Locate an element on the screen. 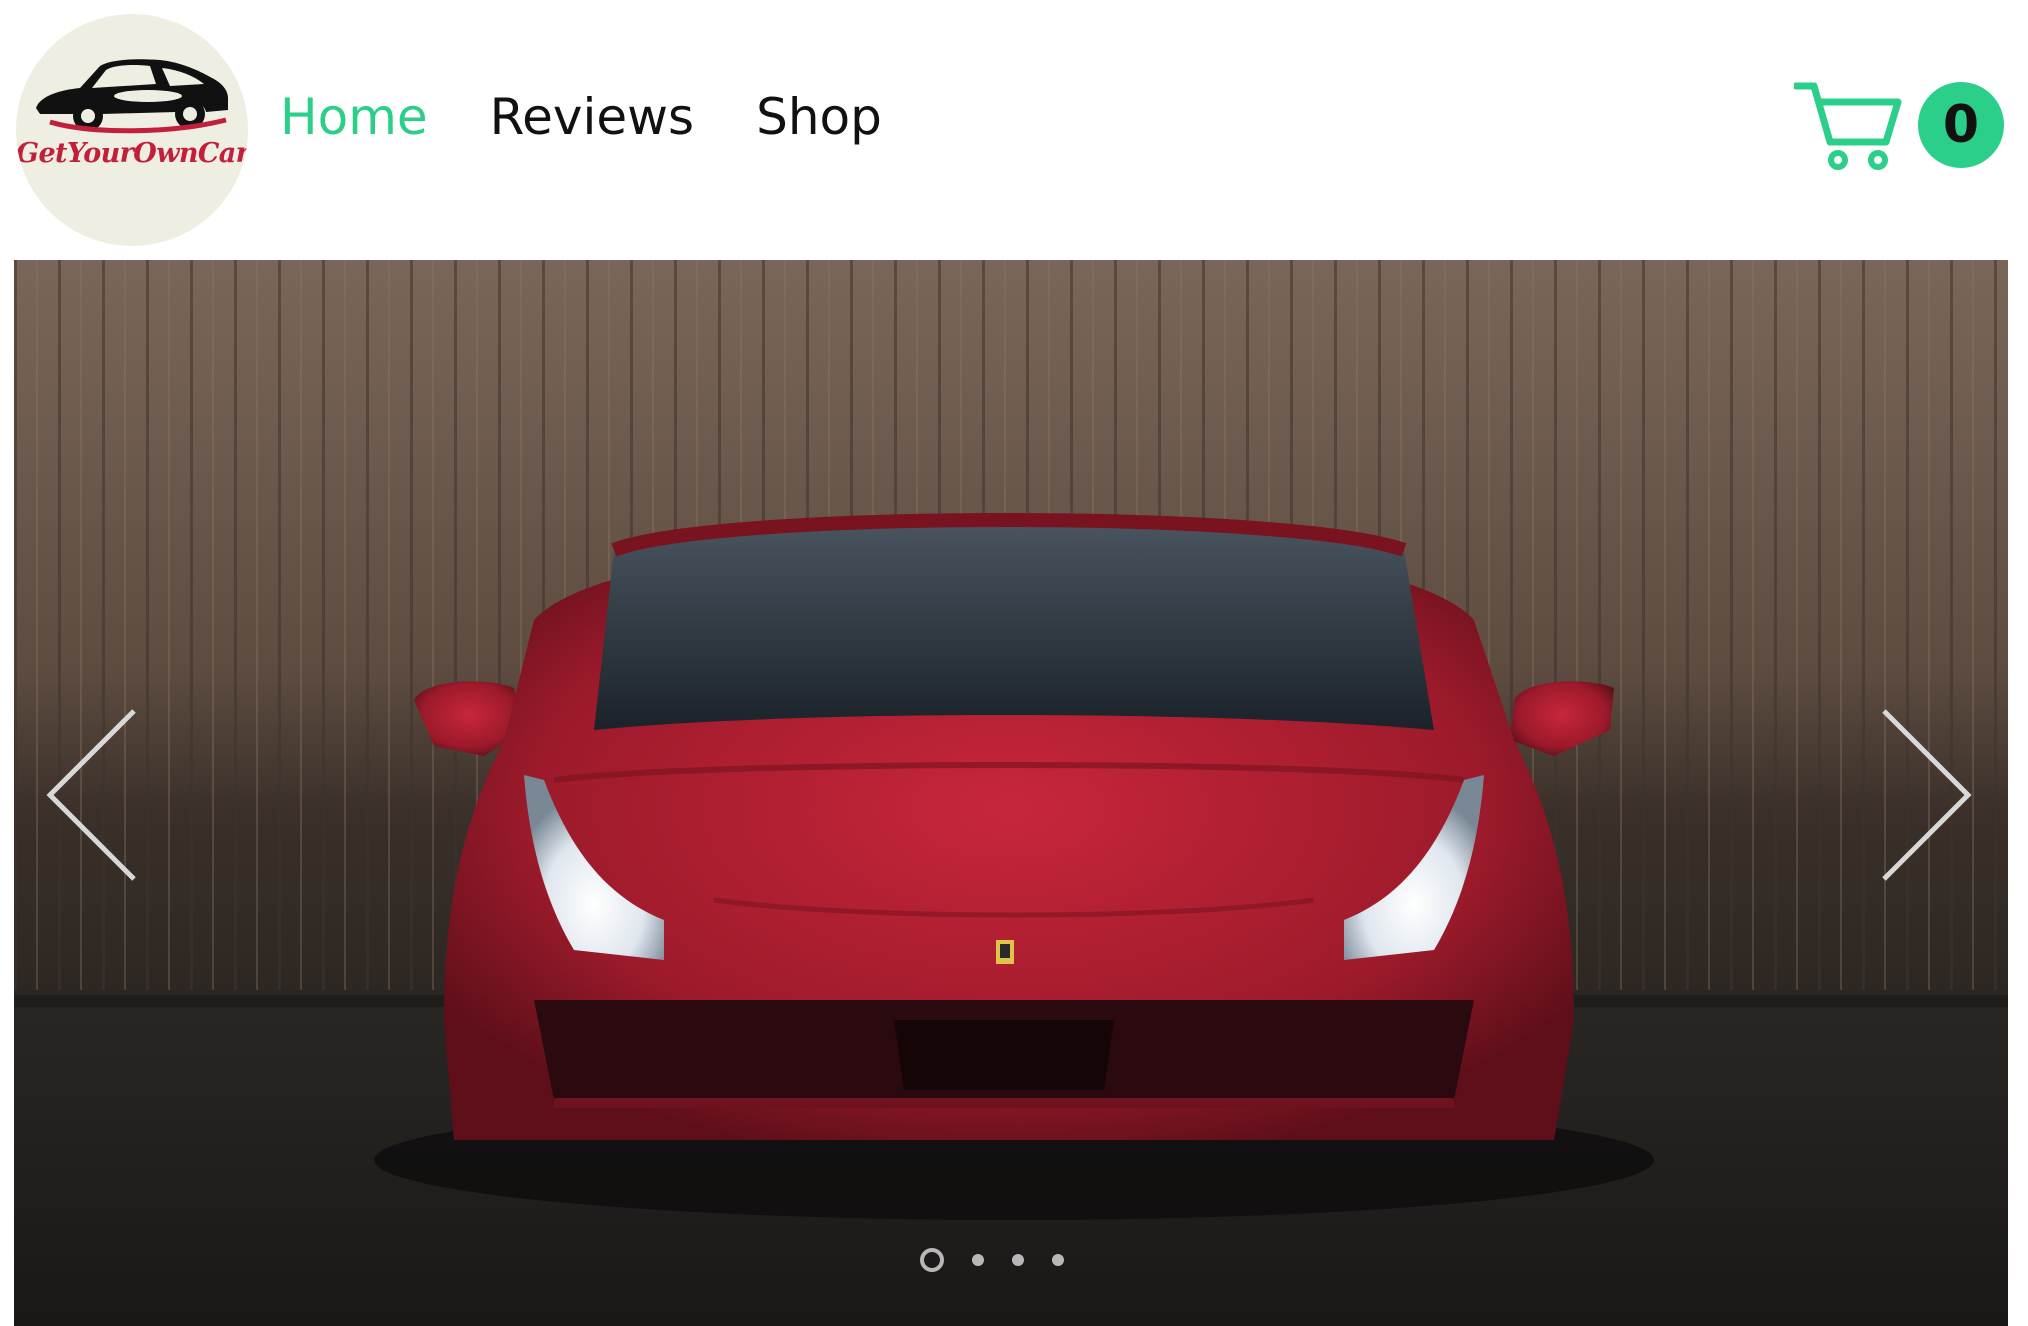 Image resolution: width=2028 pixels, height=1326 pixels. main-nav: Home Reviews Shop is located at coordinates (581, 117).